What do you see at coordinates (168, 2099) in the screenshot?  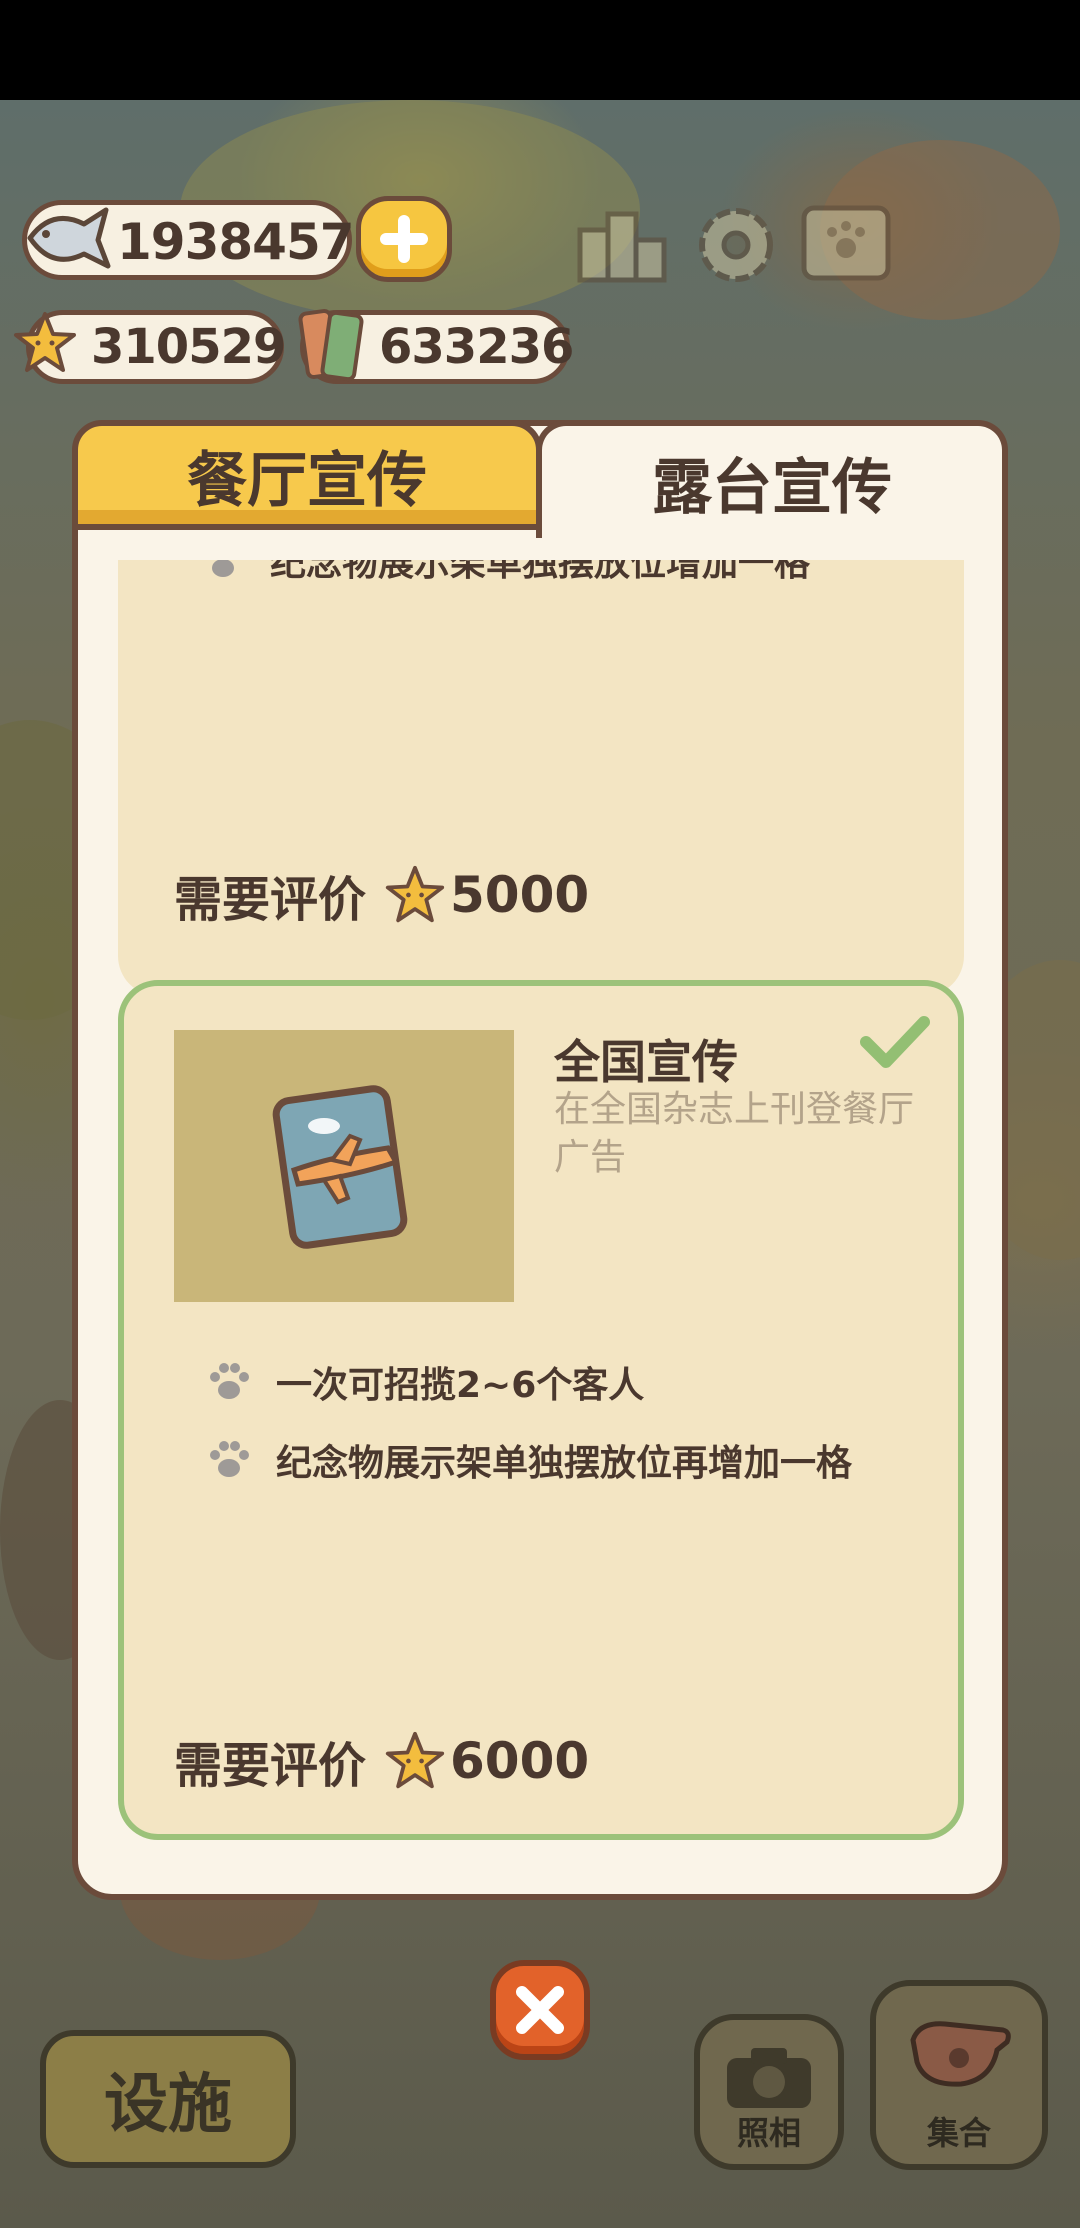 I see `facility-button: 设施` at bounding box center [168, 2099].